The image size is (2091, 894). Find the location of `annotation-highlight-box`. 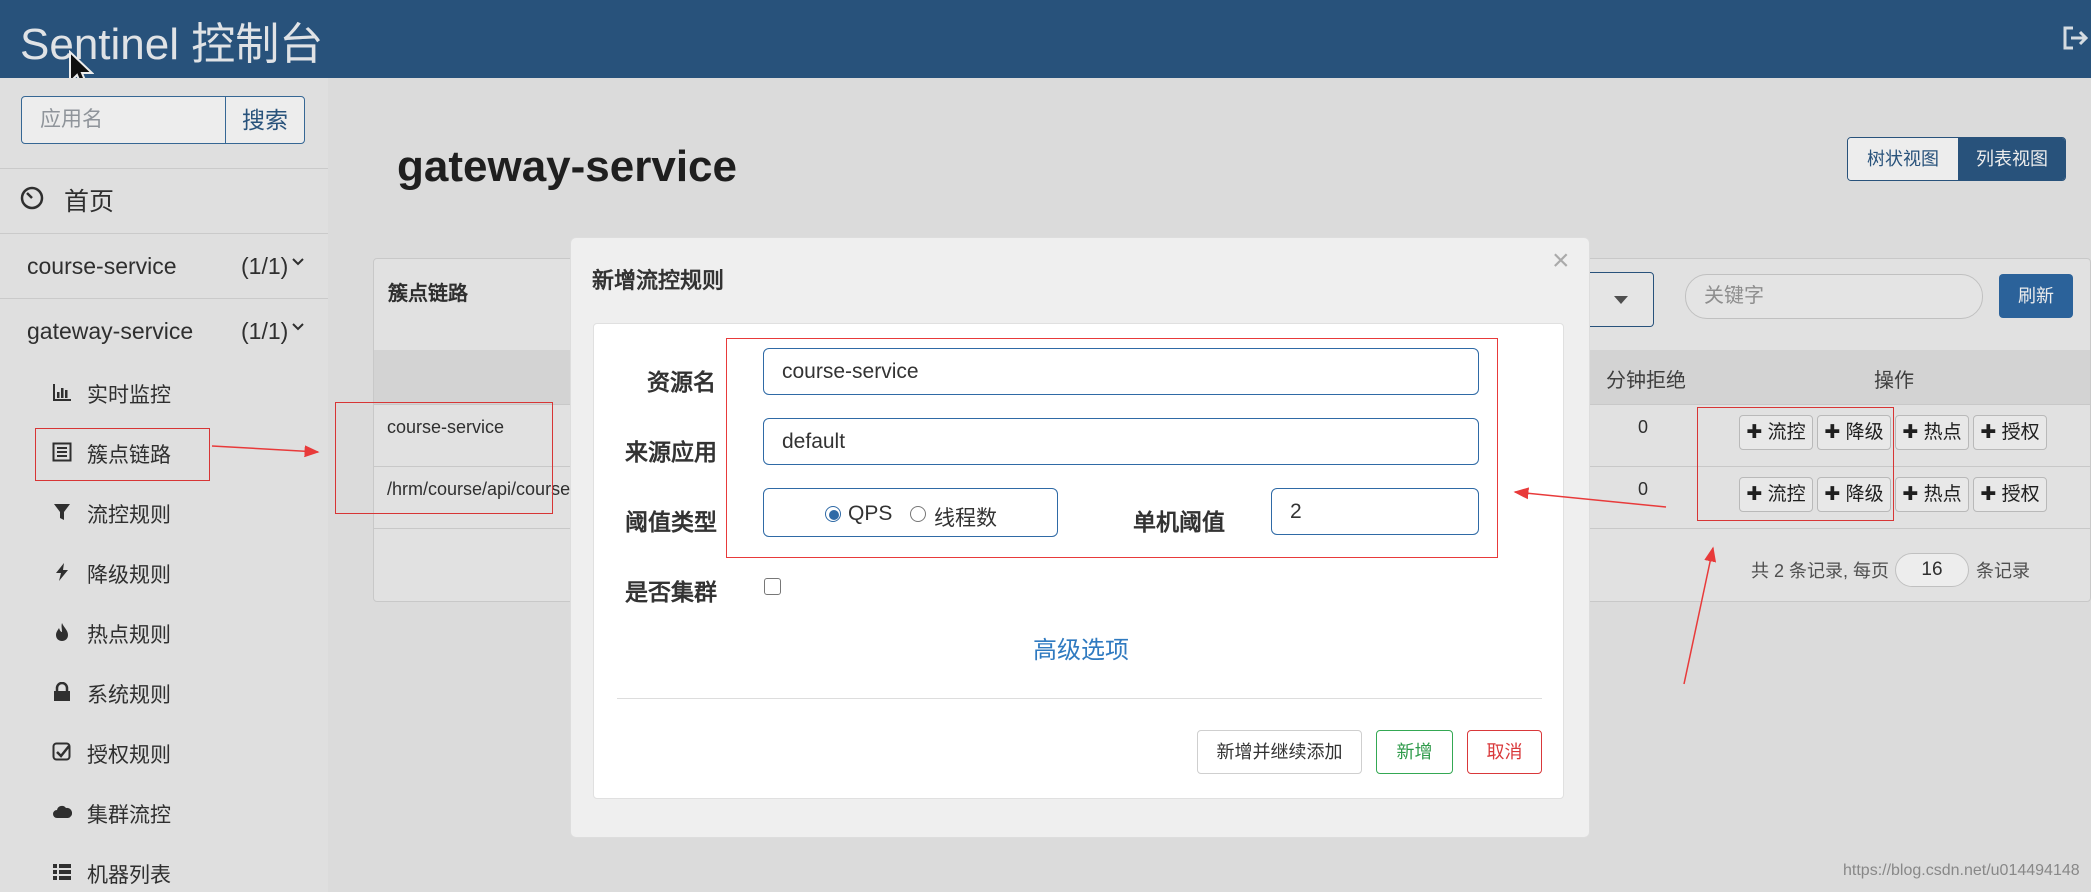

annotation-highlight-box is located at coordinates (1112, 448).